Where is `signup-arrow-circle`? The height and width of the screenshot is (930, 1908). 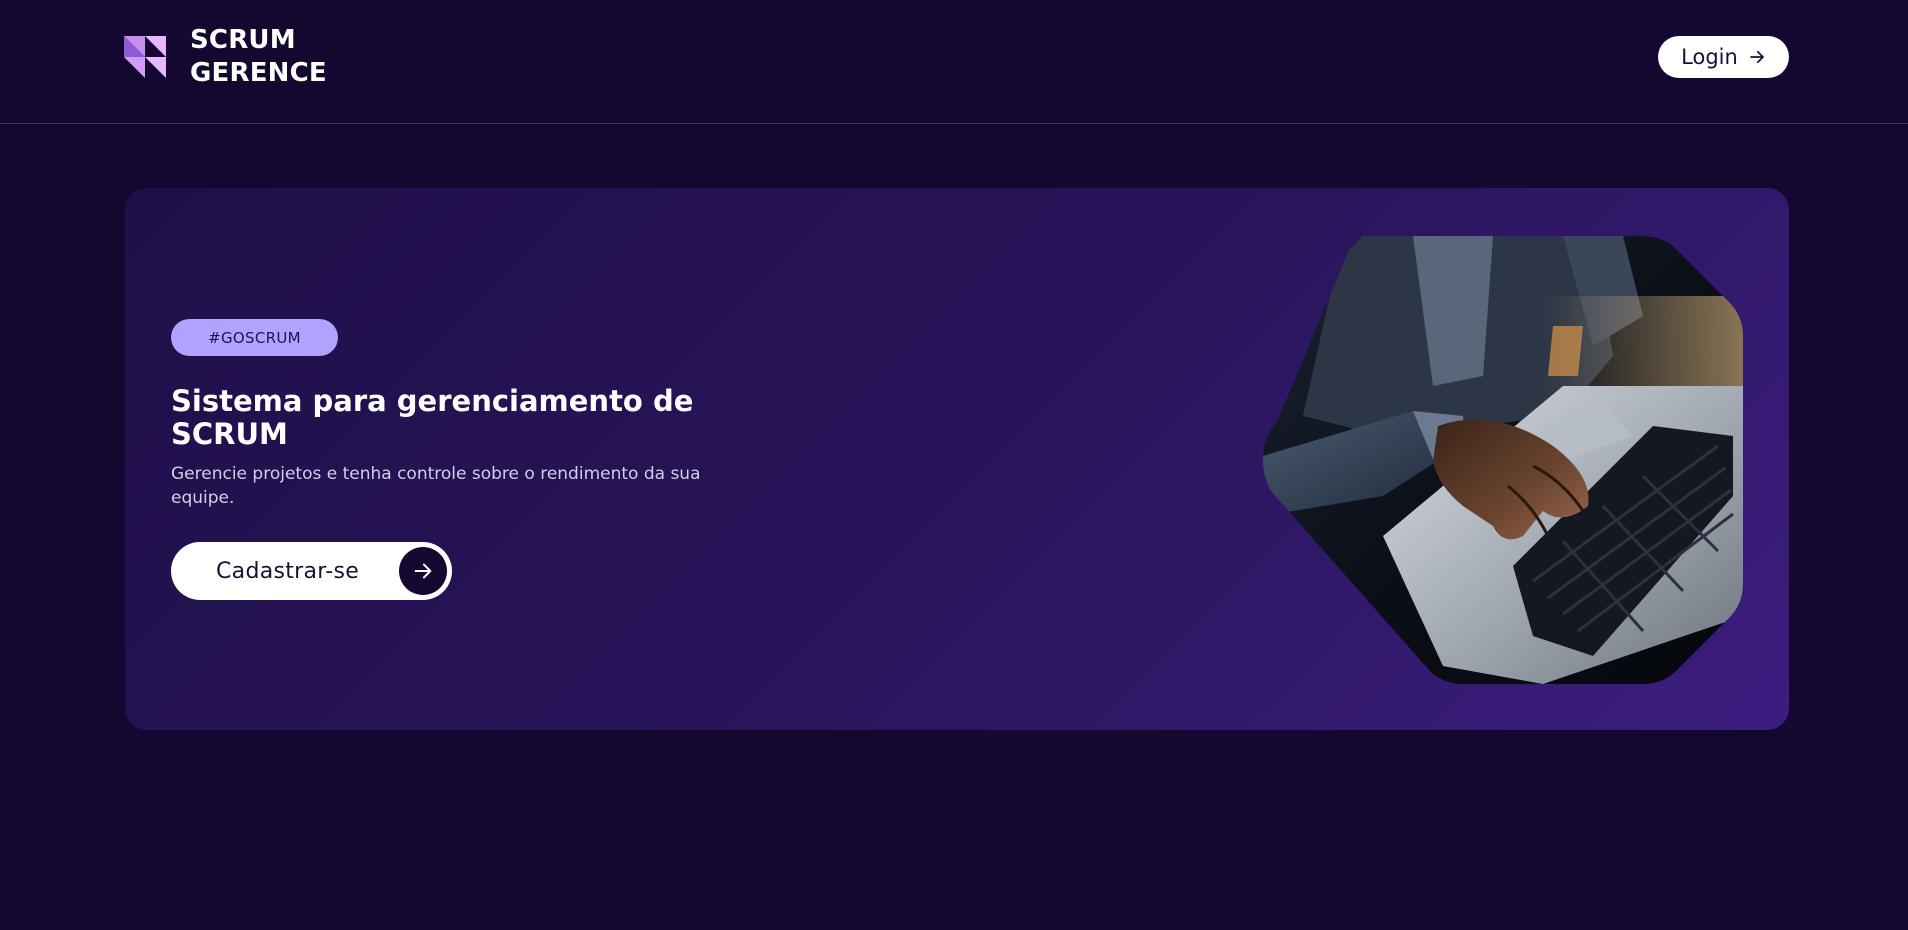 signup-arrow-circle is located at coordinates (423, 571).